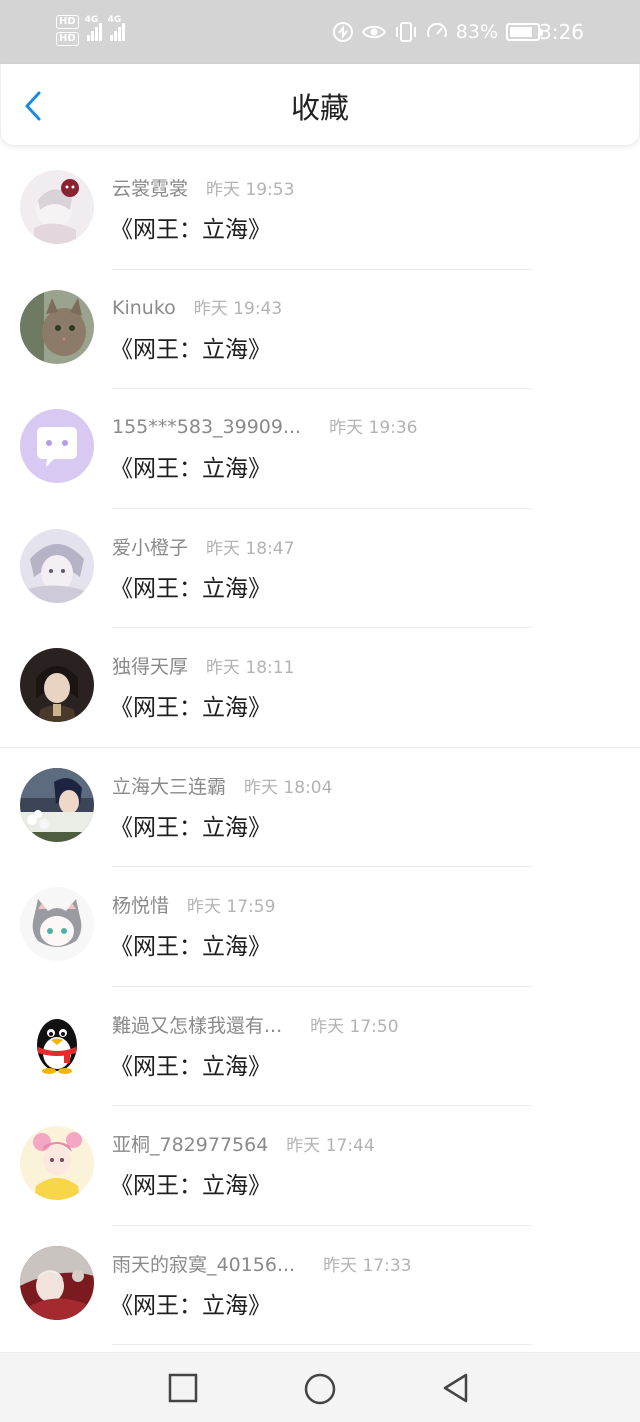  What do you see at coordinates (116, 28) in the screenshot?
I see `signal-icon-2: 4G` at bounding box center [116, 28].